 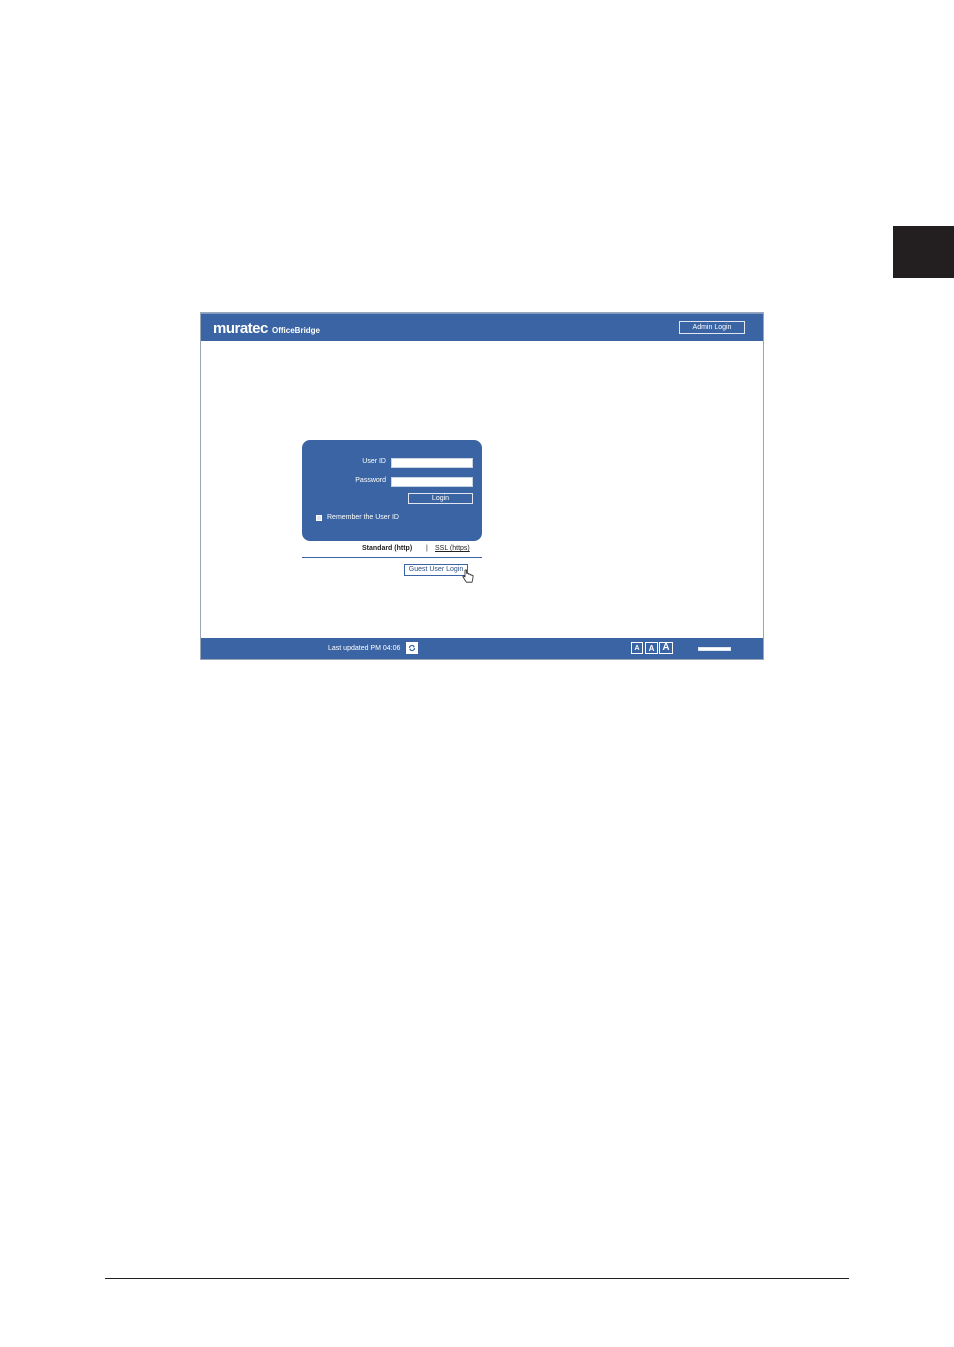 What do you see at coordinates (387, 548) in the screenshot?
I see `standard-http-option: Standard (http)` at bounding box center [387, 548].